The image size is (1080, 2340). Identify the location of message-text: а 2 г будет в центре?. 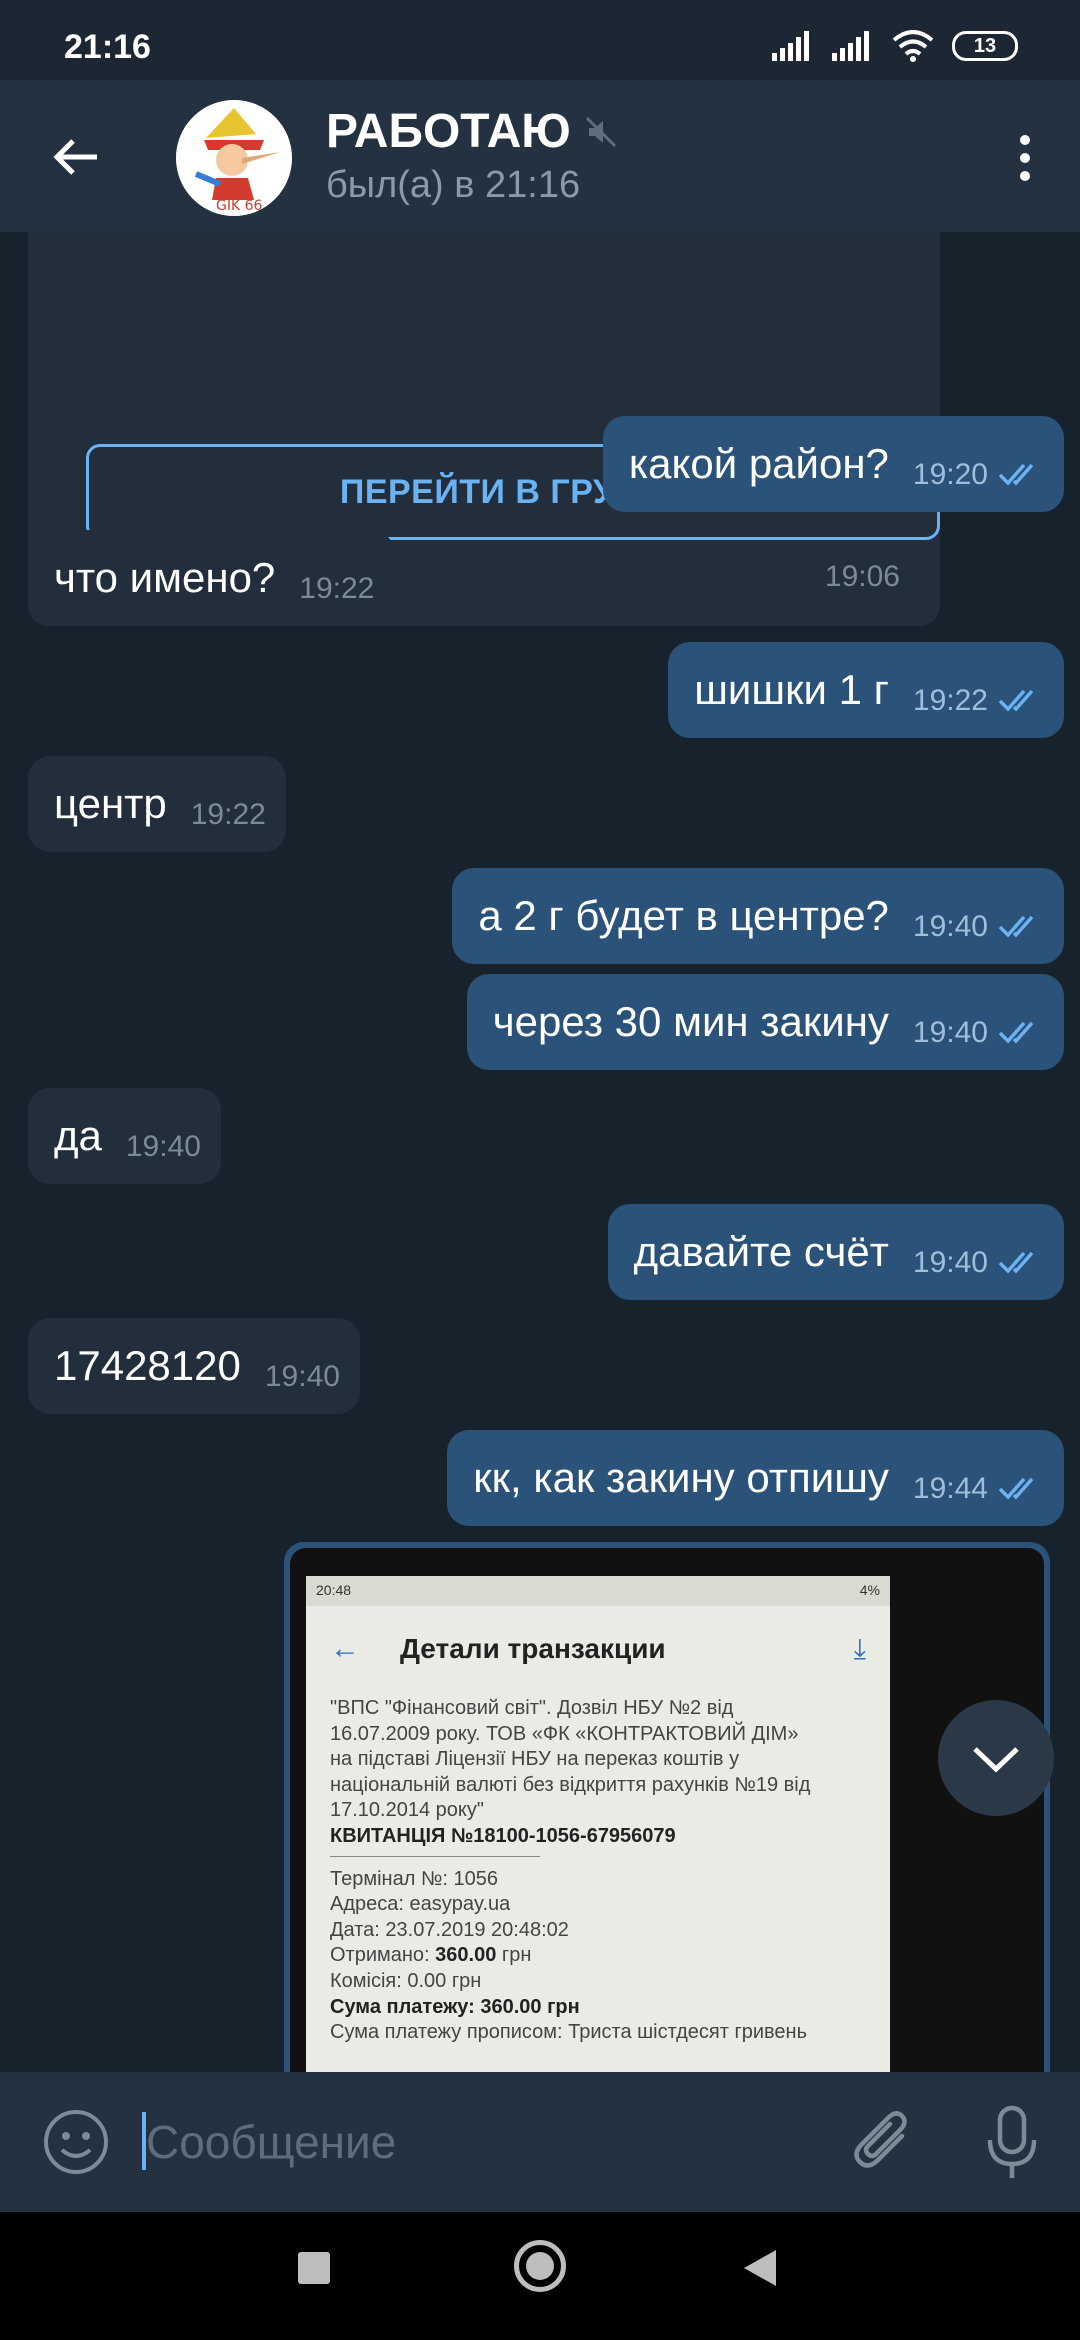
(683, 915).